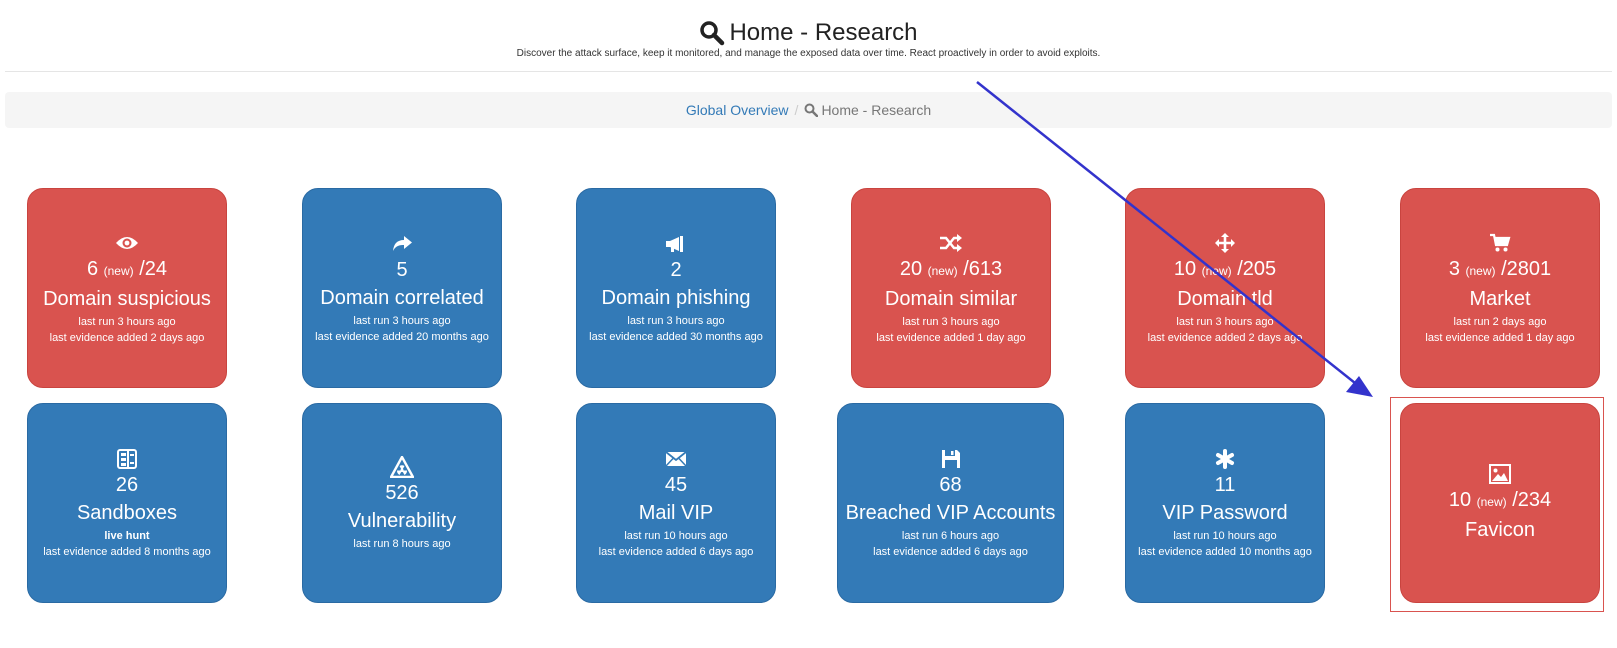 The width and height of the screenshot is (1617, 648). What do you see at coordinates (402, 244) in the screenshot?
I see `share-arrow-icon` at bounding box center [402, 244].